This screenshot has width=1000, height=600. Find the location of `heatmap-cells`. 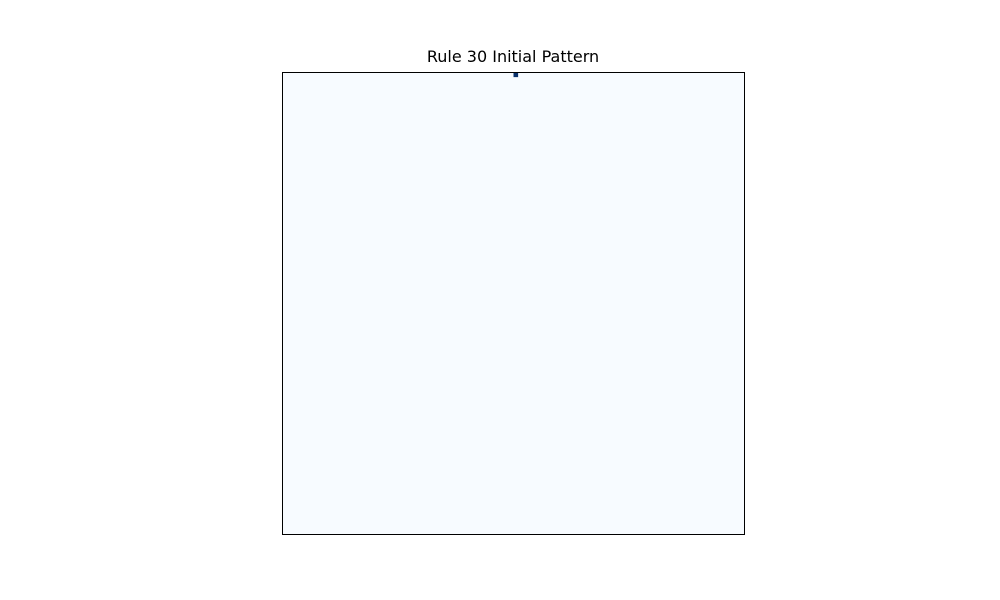

heatmap-cells is located at coordinates (516, 75).